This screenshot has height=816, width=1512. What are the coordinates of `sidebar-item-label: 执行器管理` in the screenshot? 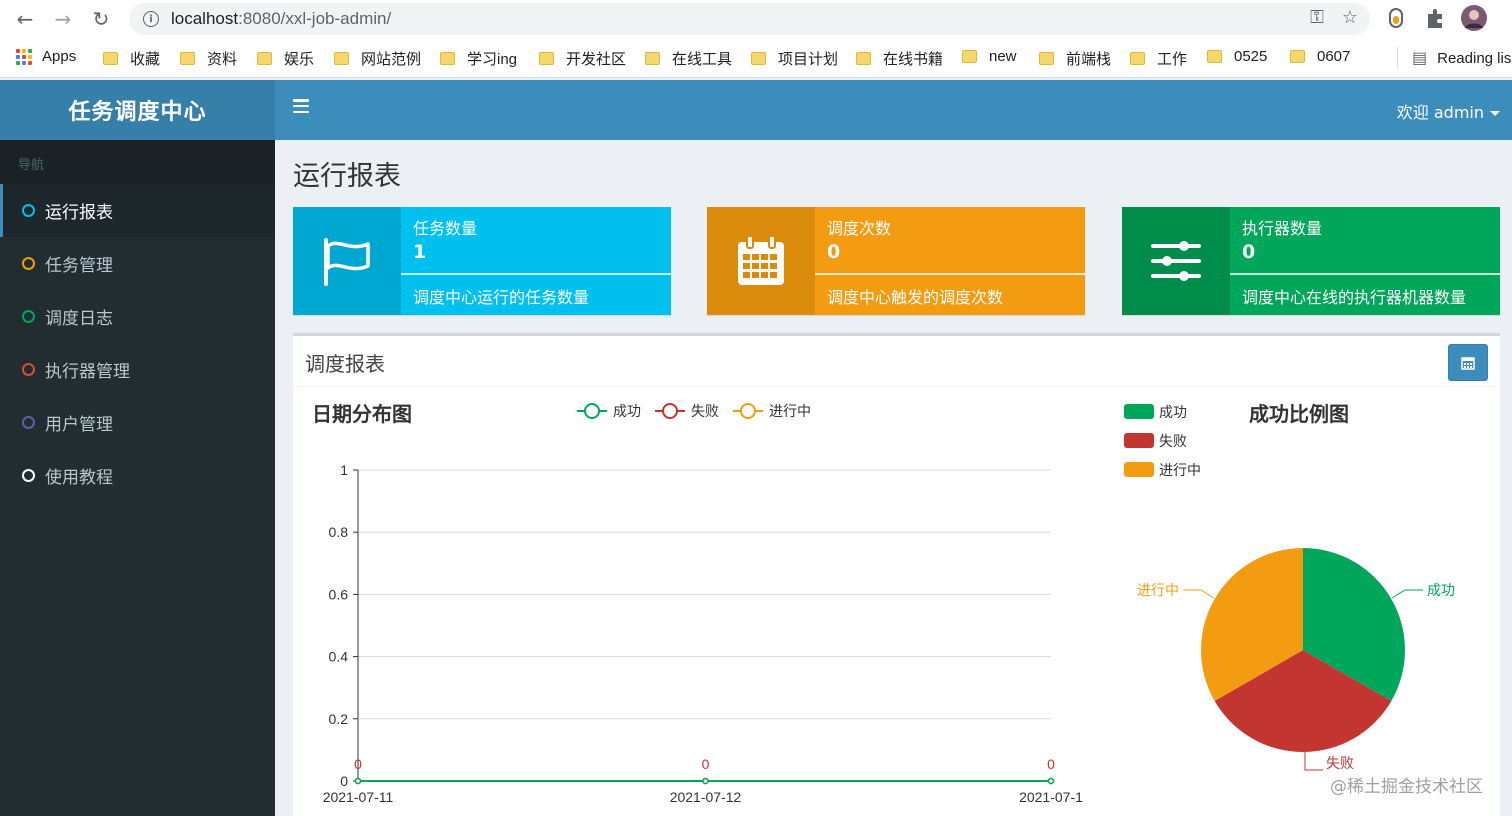 It's located at (87, 372).